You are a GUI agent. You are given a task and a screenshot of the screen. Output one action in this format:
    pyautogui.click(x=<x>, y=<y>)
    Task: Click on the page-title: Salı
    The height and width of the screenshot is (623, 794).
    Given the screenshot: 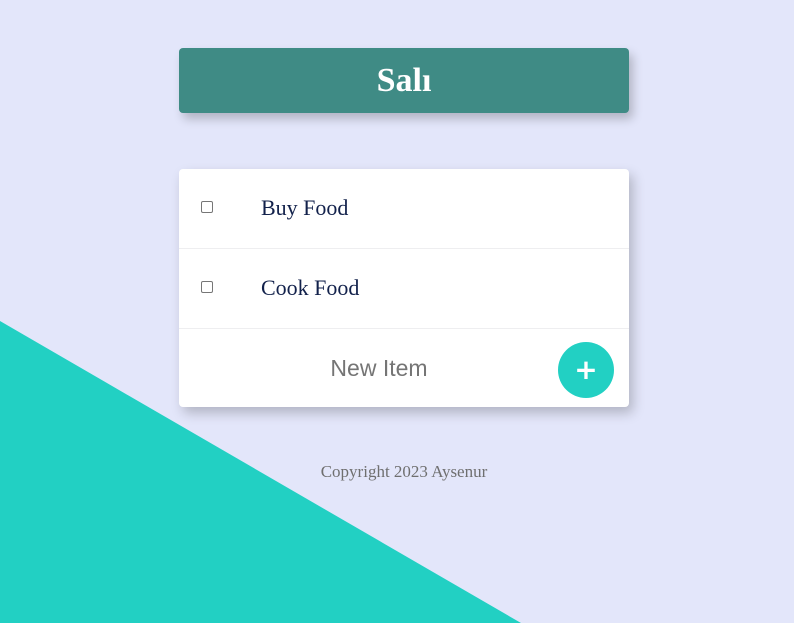 What is the action you would take?
    pyautogui.click(x=404, y=80)
    